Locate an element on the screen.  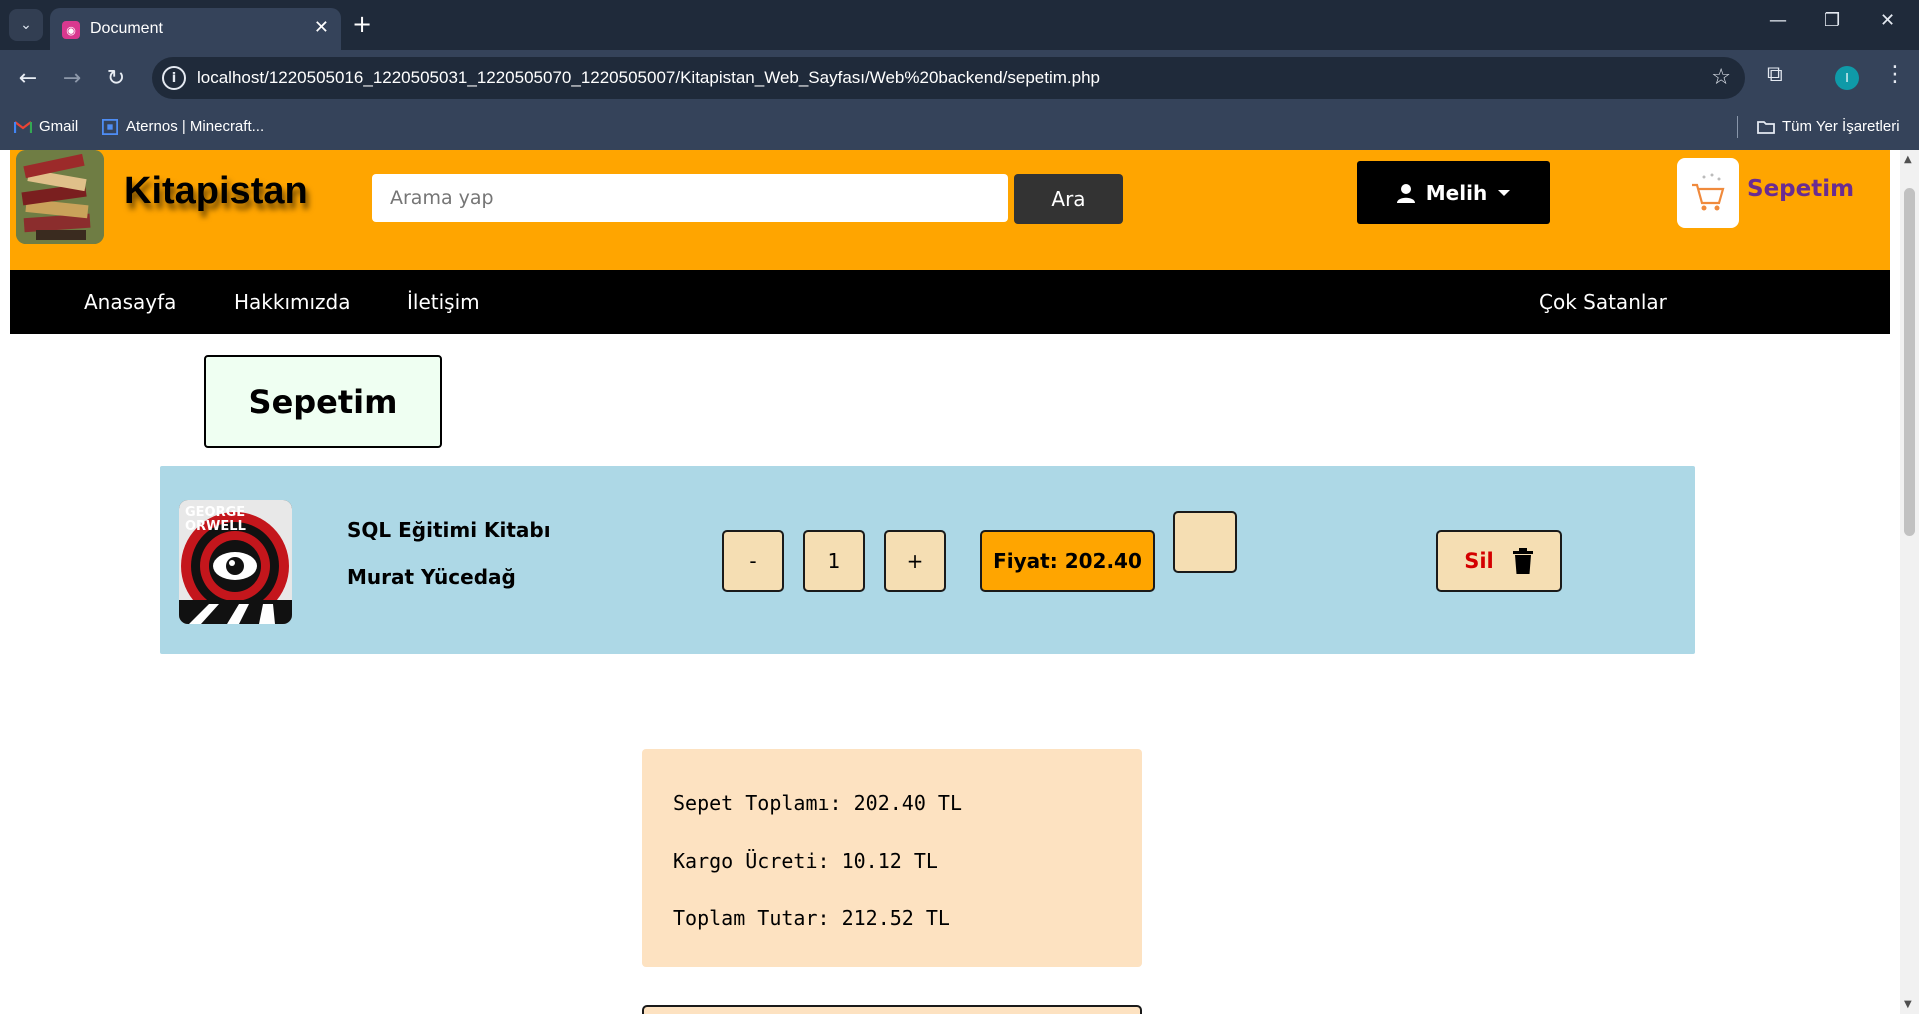
site-header: Kitapistan Ara Melih Sepetim is located at coordinates (950, 210).